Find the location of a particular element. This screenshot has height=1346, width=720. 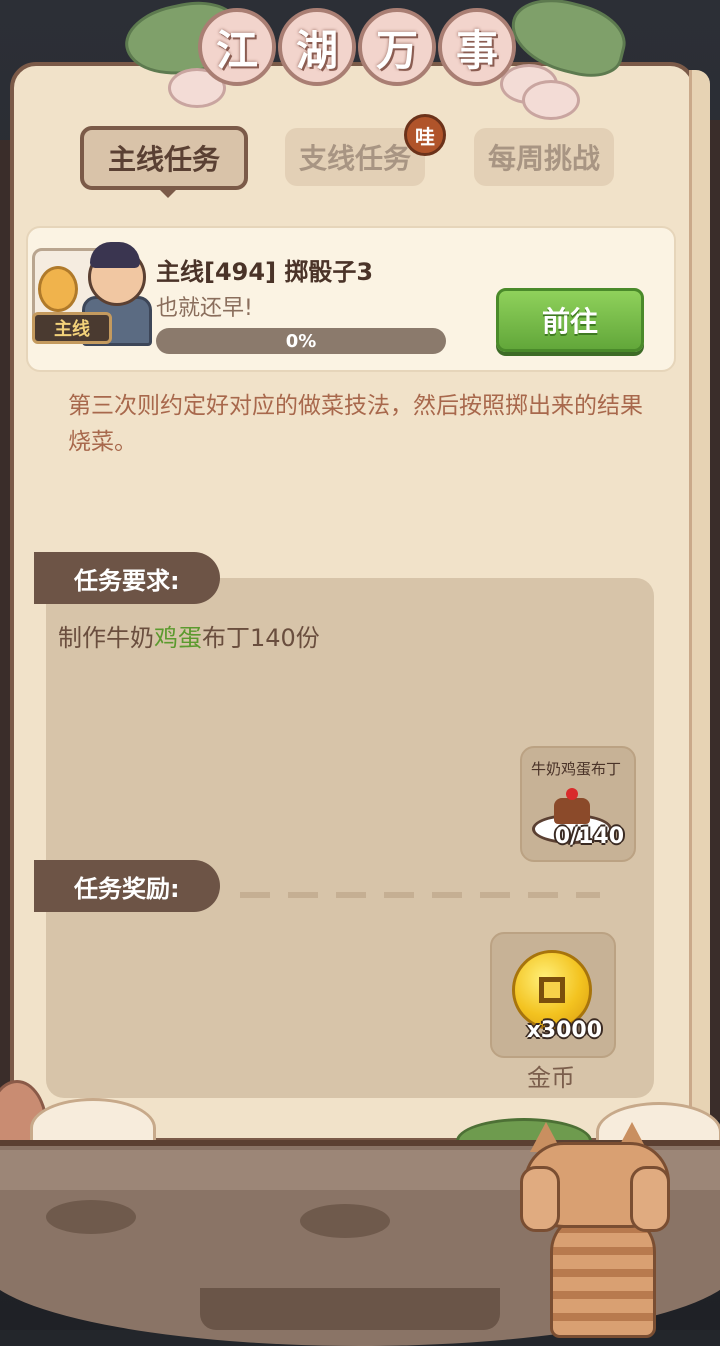

gourd-icon is located at coordinates (58, 289).